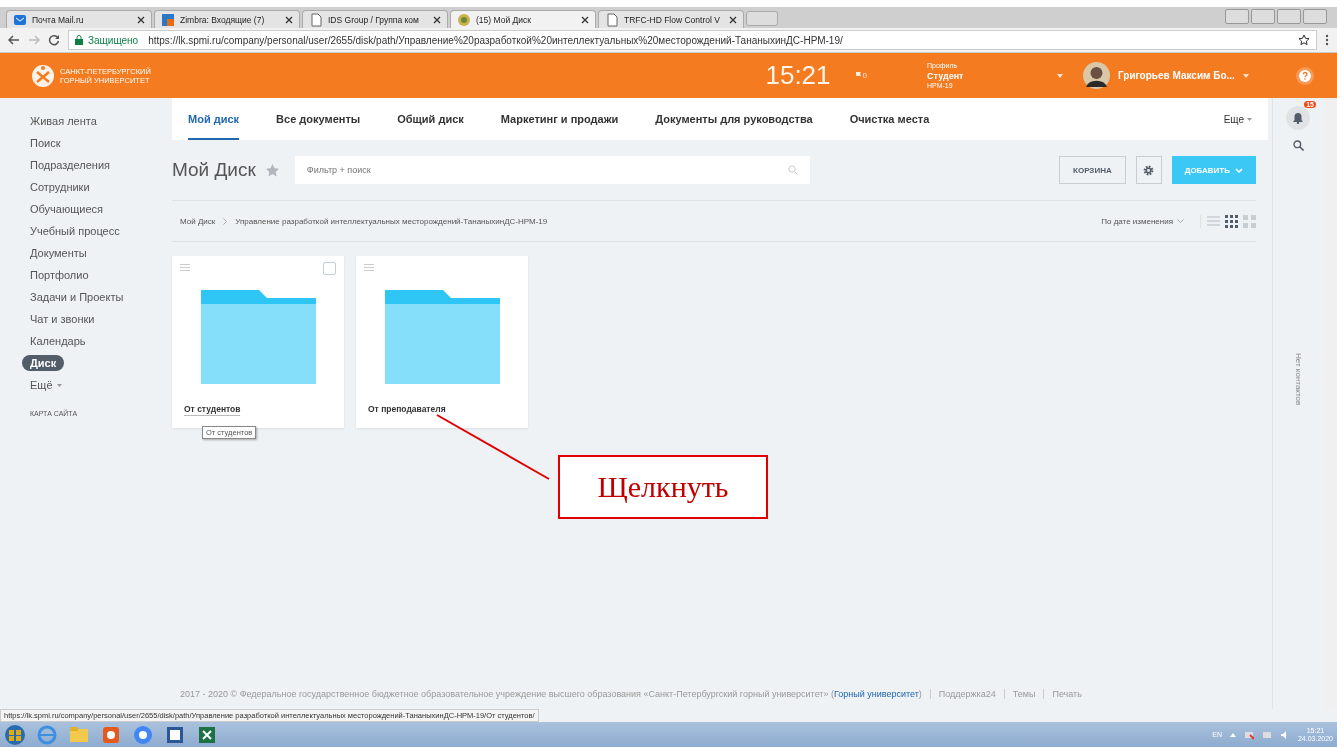  Describe the element at coordinates (34, 40) in the screenshot. I see `forward-icon` at that location.